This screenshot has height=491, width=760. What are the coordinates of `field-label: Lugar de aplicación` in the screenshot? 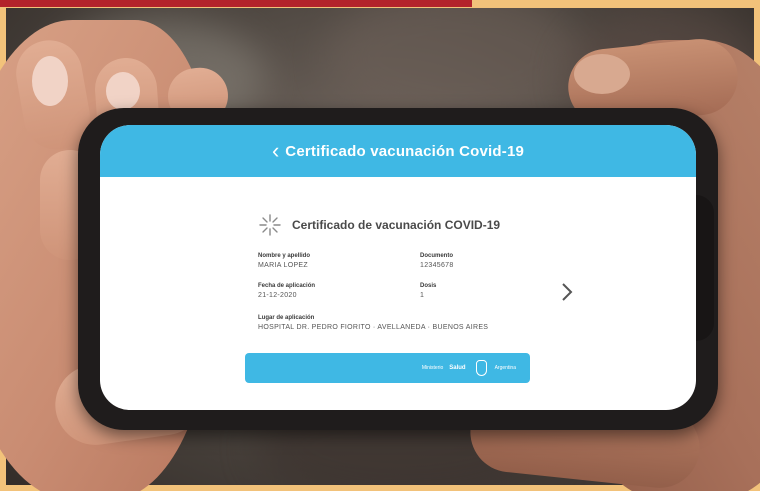 It's located at (286, 318).